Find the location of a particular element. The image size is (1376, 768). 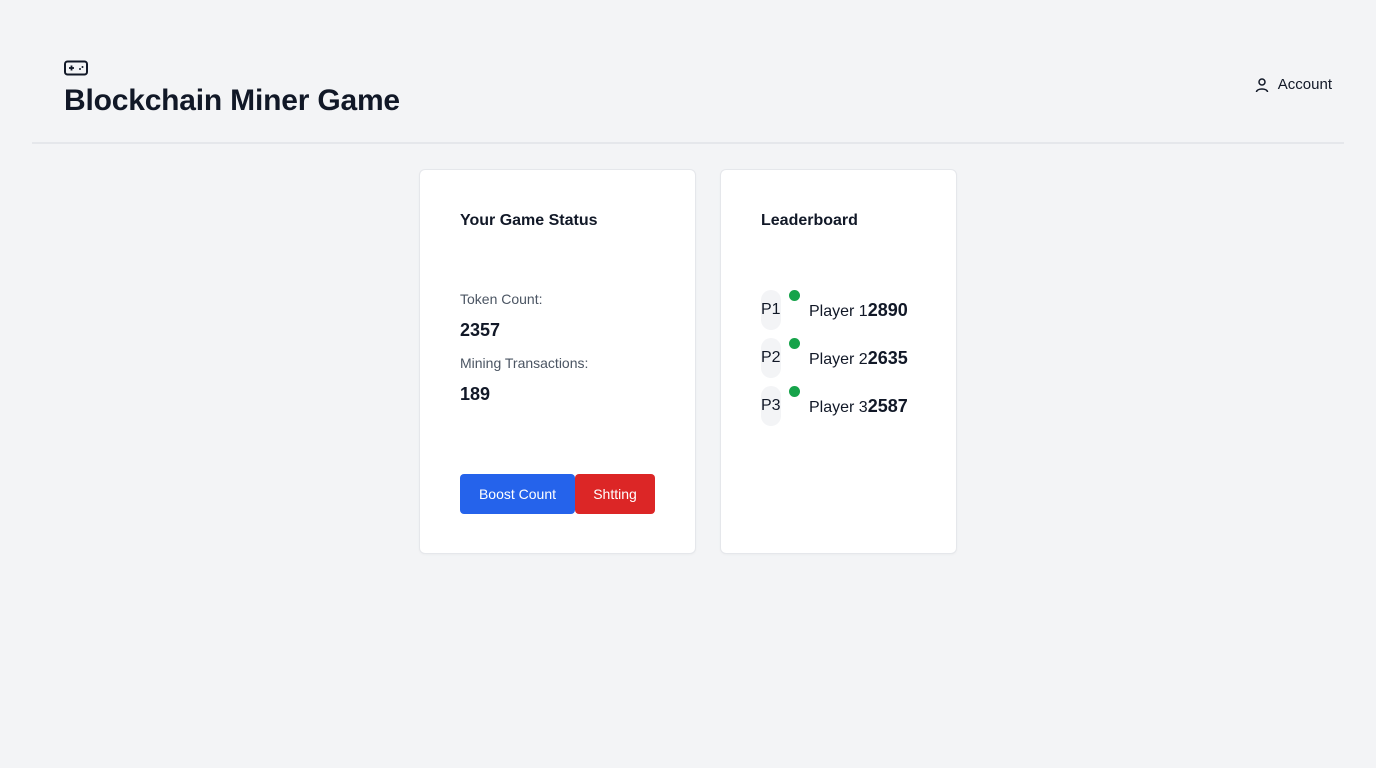

game-status-title: Your Game Status is located at coordinates (529, 220).